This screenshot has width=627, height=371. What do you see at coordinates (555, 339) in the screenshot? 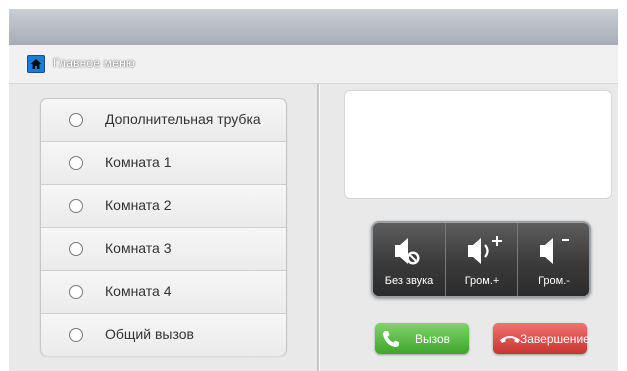
I see `hangup-label: Завершение` at bounding box center [555, 339].